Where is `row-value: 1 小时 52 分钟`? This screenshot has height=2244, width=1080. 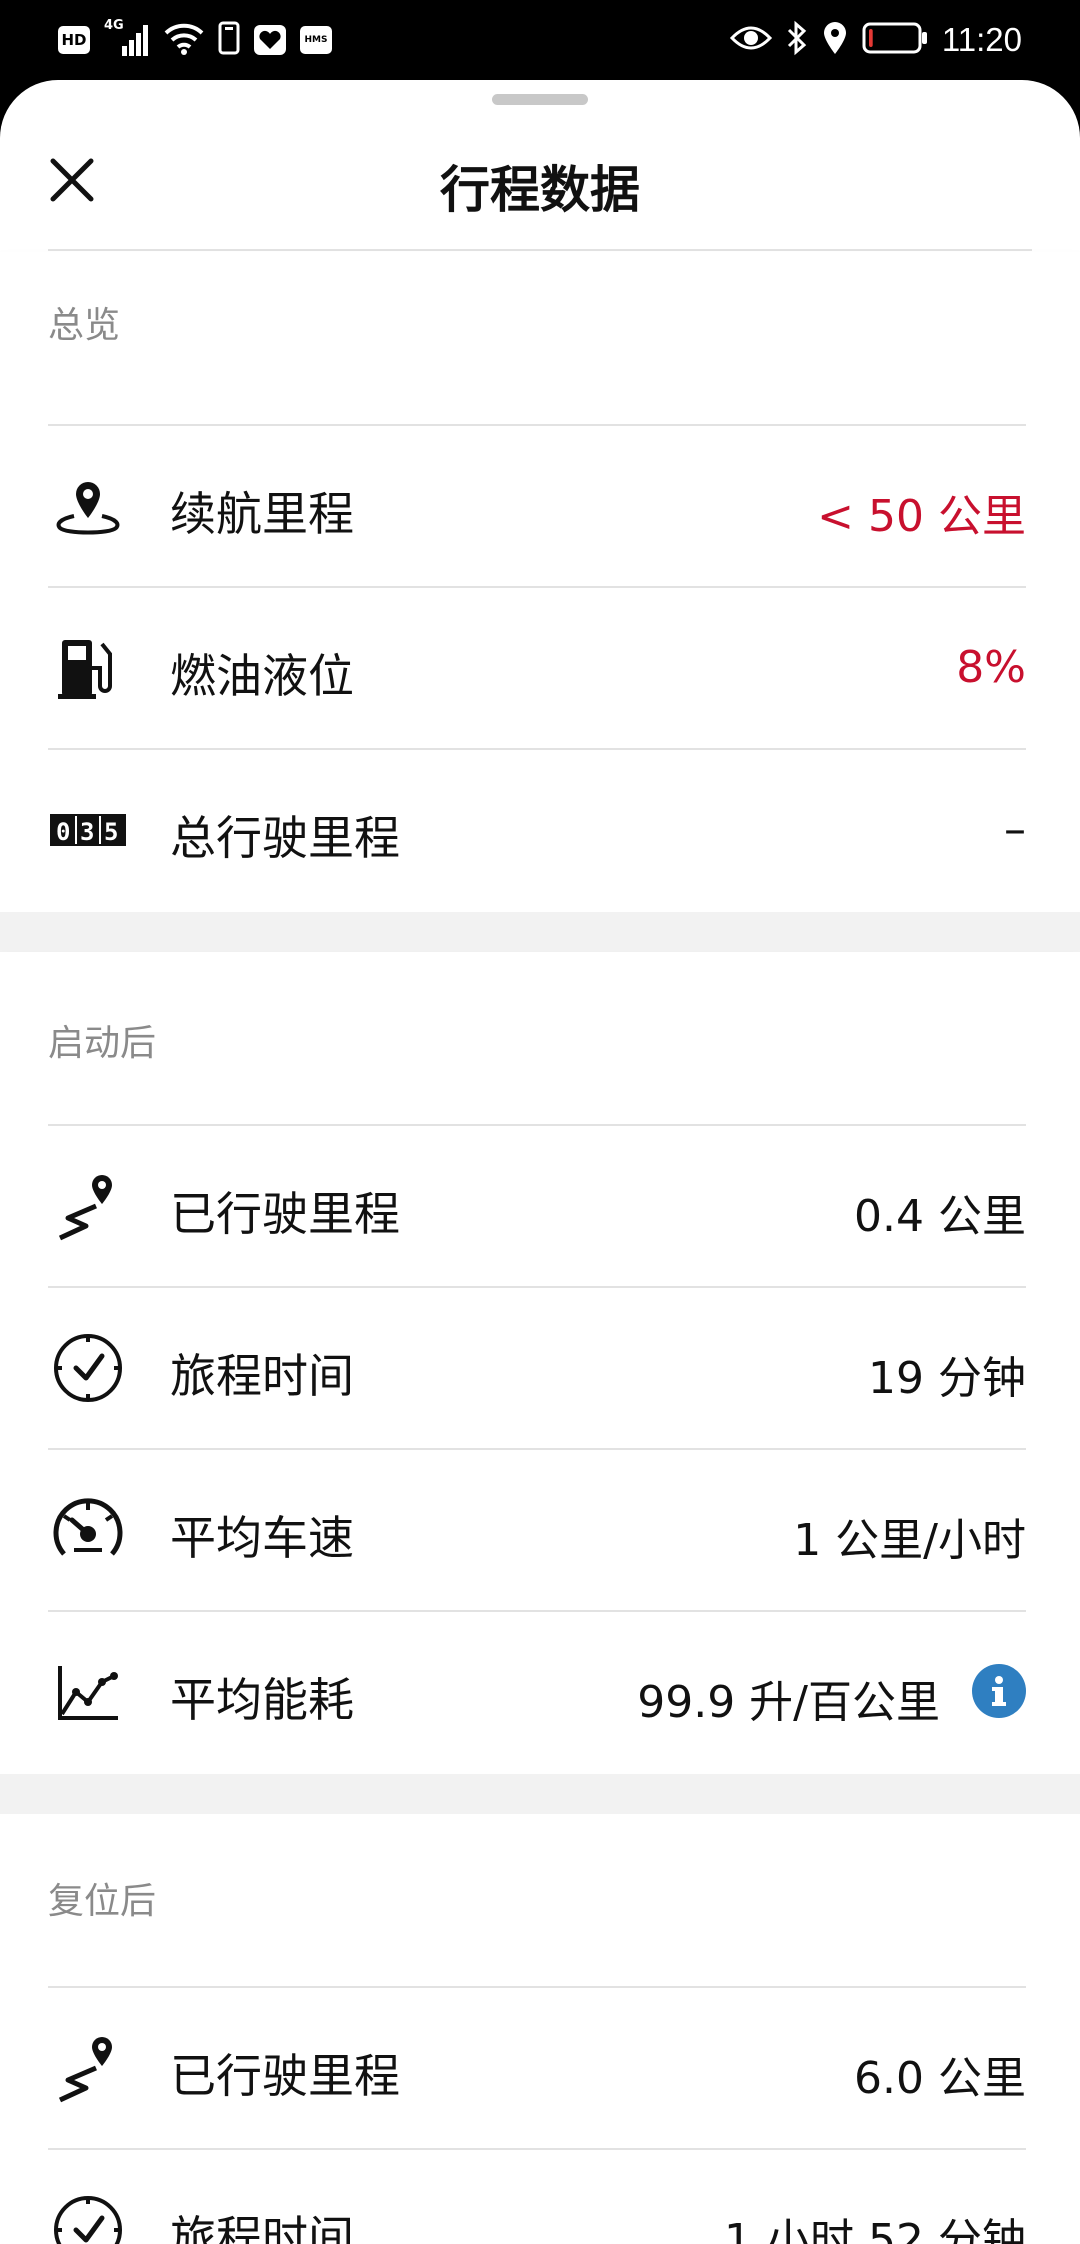
row-value: 1 小时 52 分钟 is located at coordinates (875, 2229).